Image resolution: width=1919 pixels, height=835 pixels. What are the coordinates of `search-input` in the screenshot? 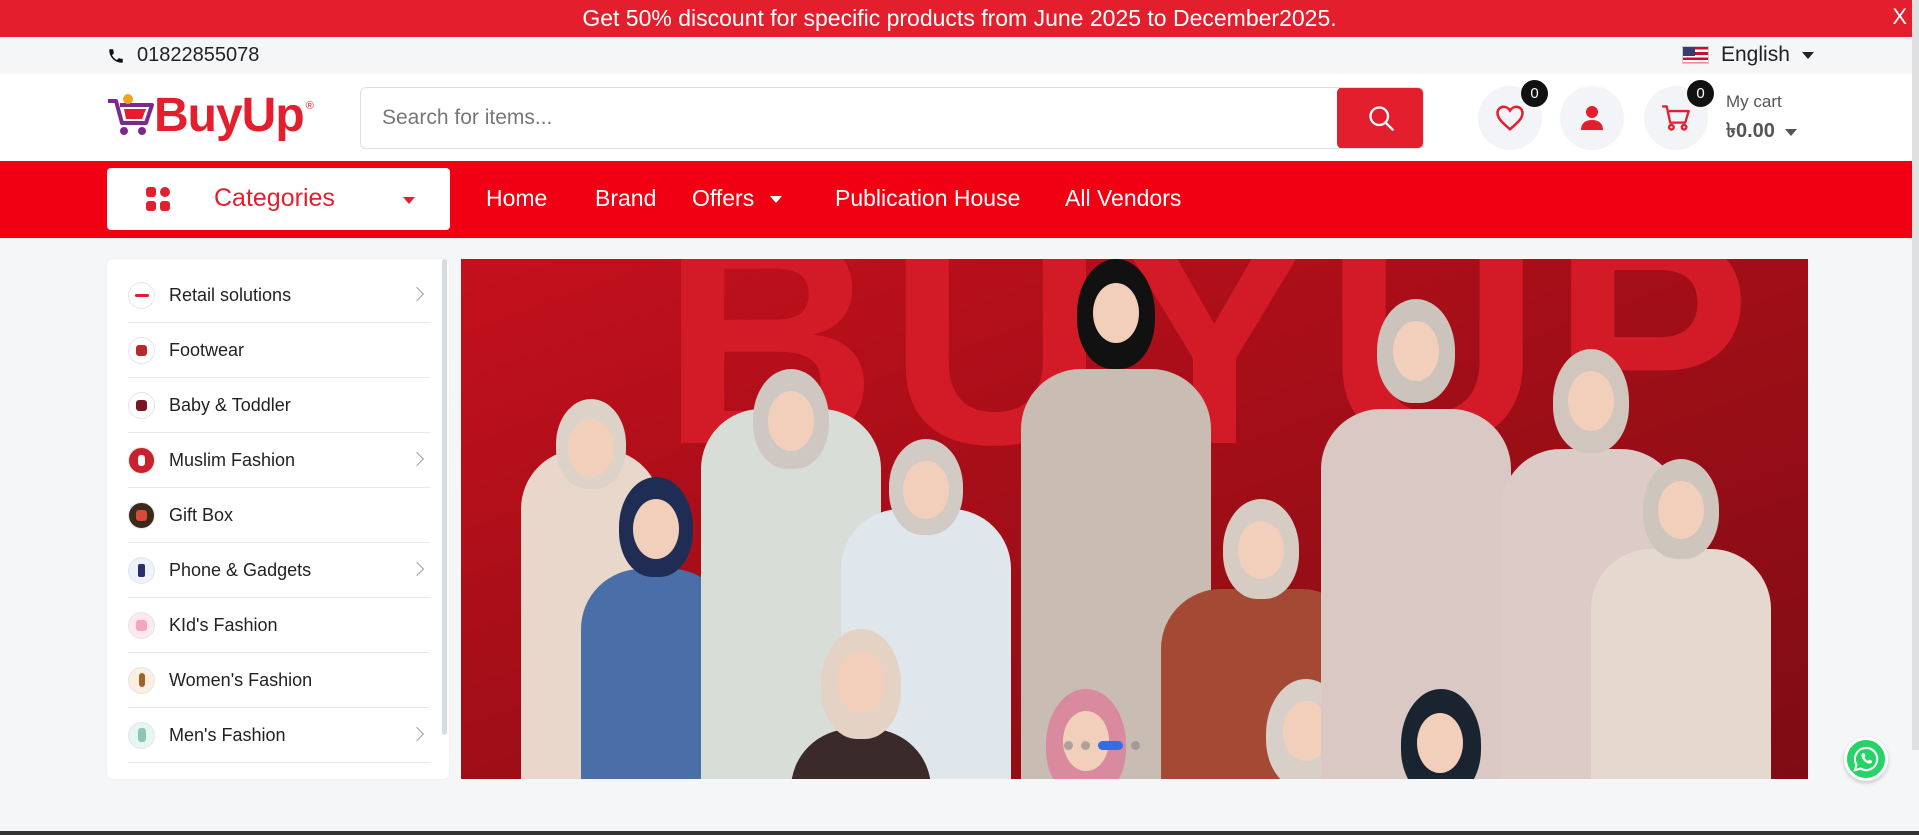 It's located at (849, 118).